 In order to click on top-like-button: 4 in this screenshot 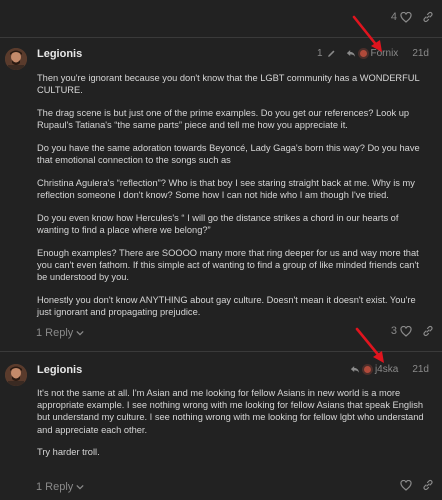, I will do `click(401, 17)`.